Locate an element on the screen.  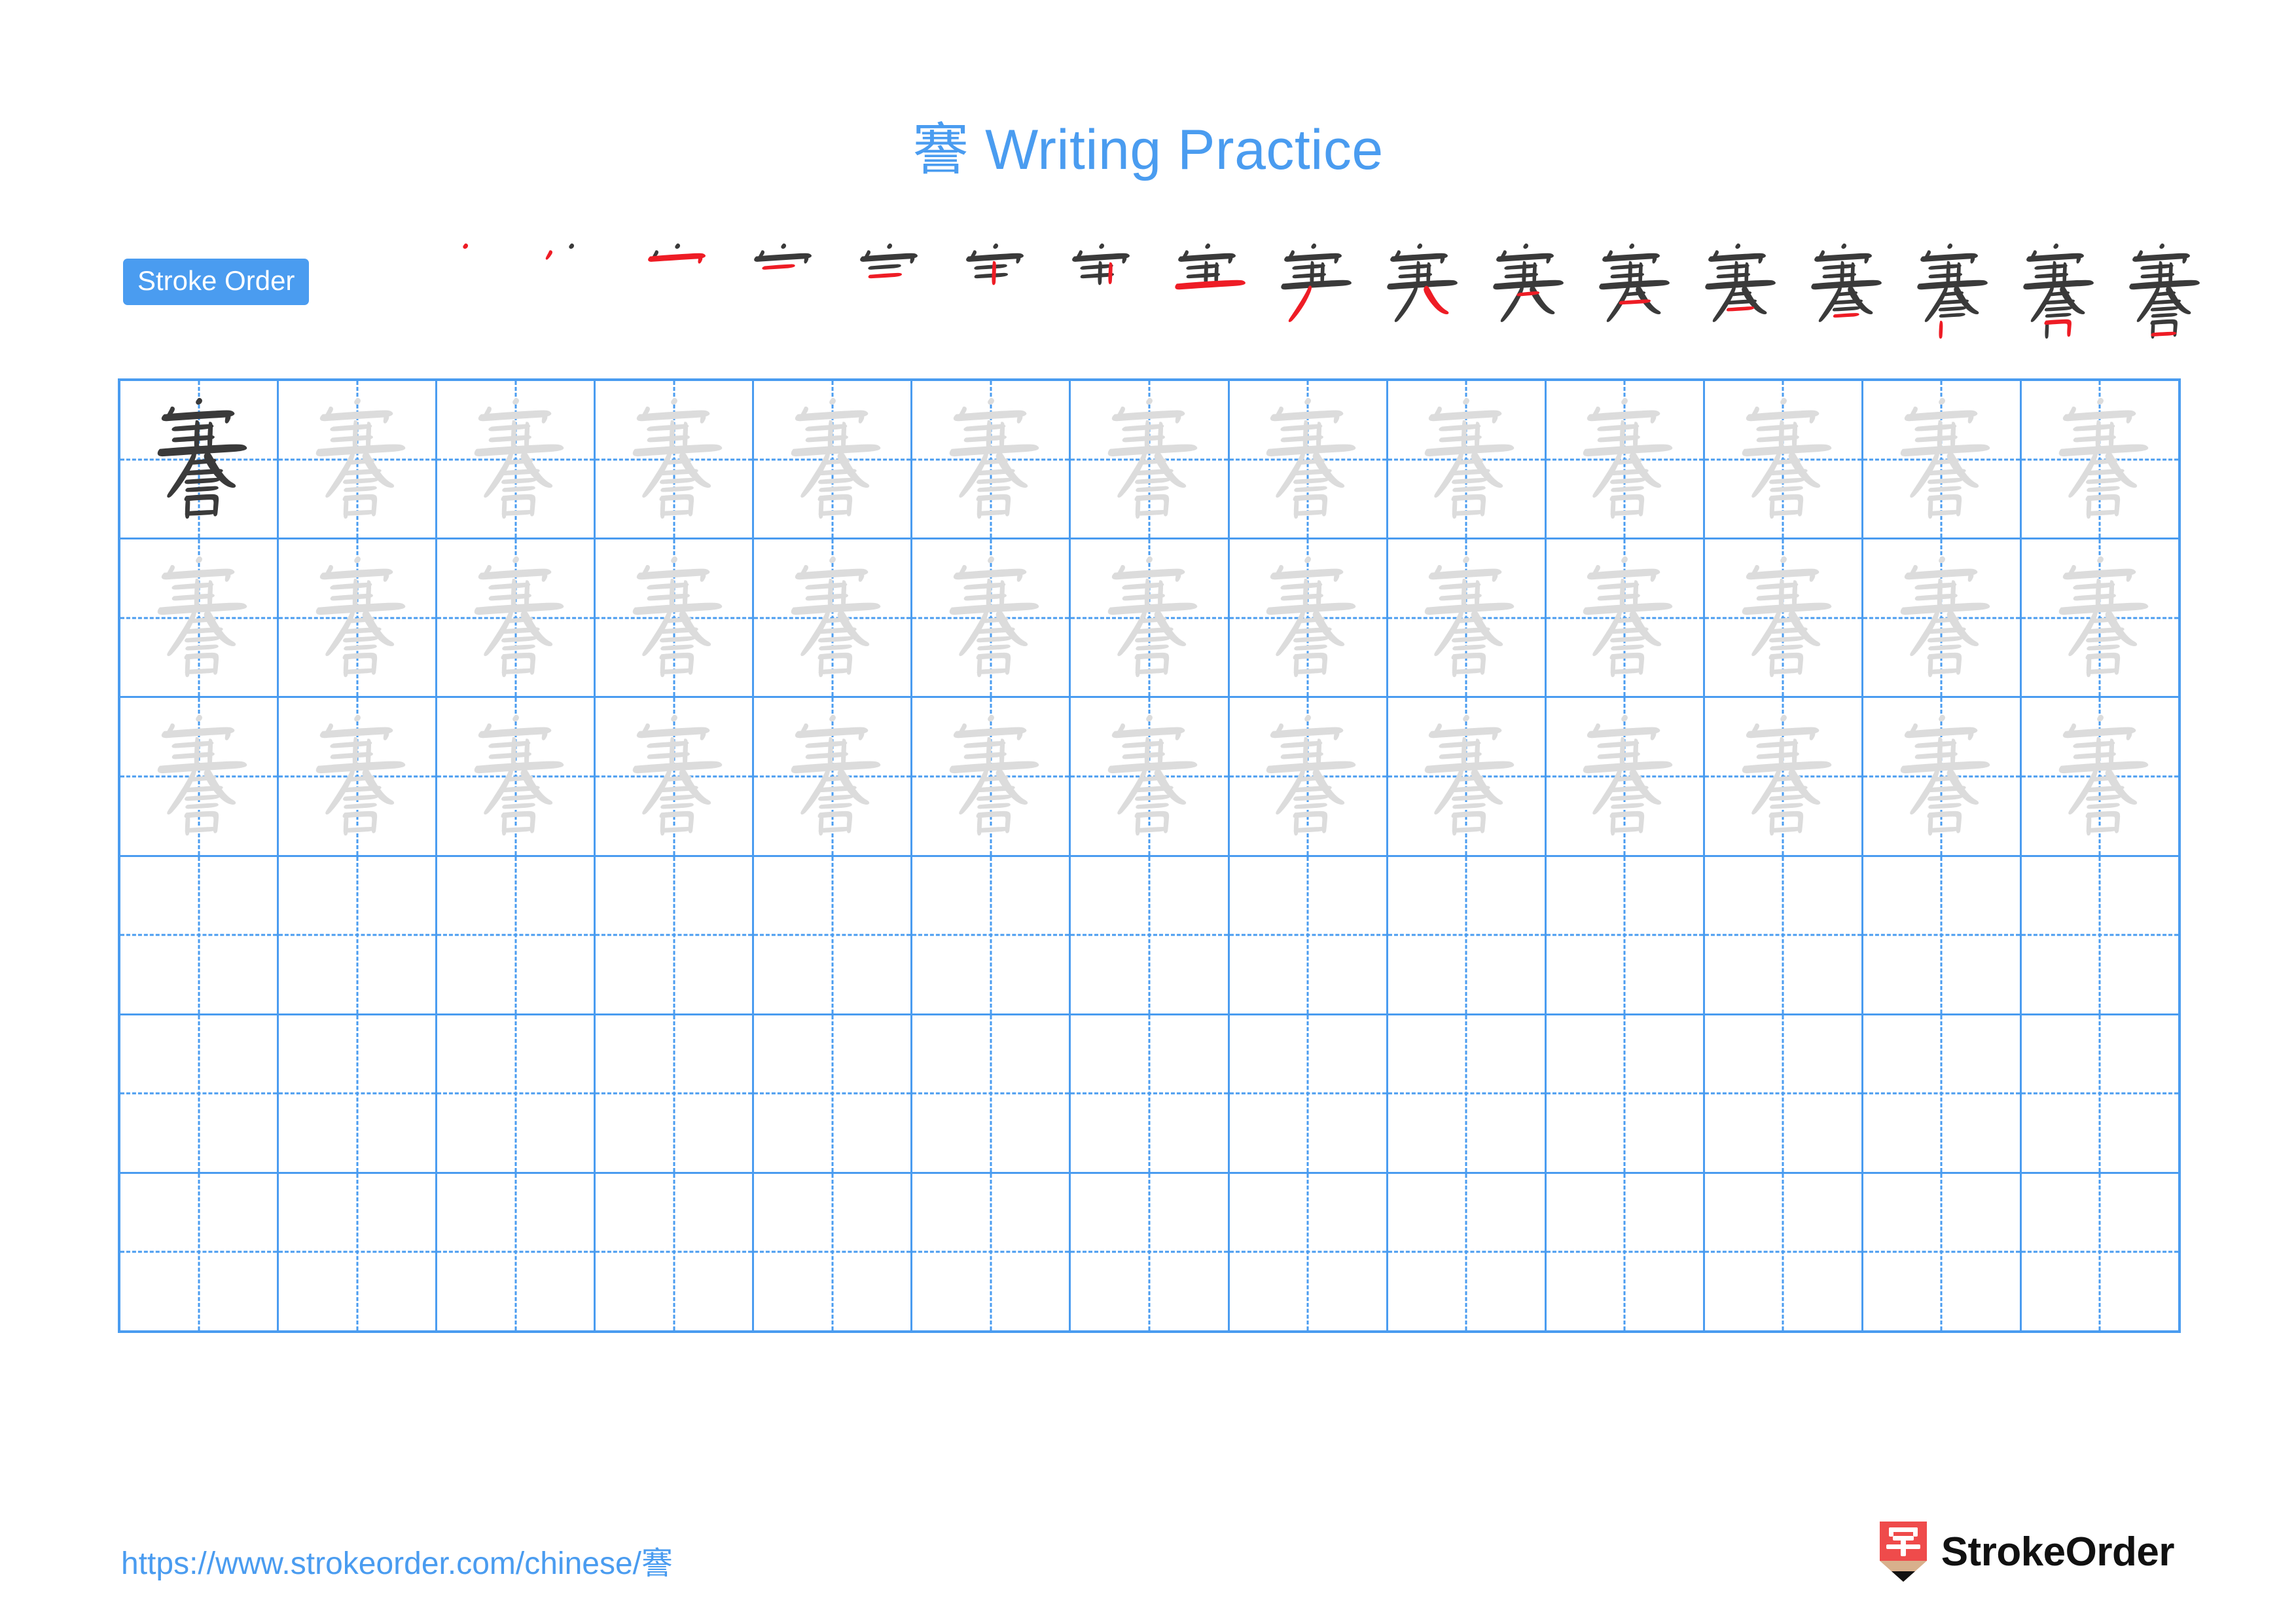
footer-url: https://www.strokeorder.com/chinese/謇 is located at coordinates (397, 1560).